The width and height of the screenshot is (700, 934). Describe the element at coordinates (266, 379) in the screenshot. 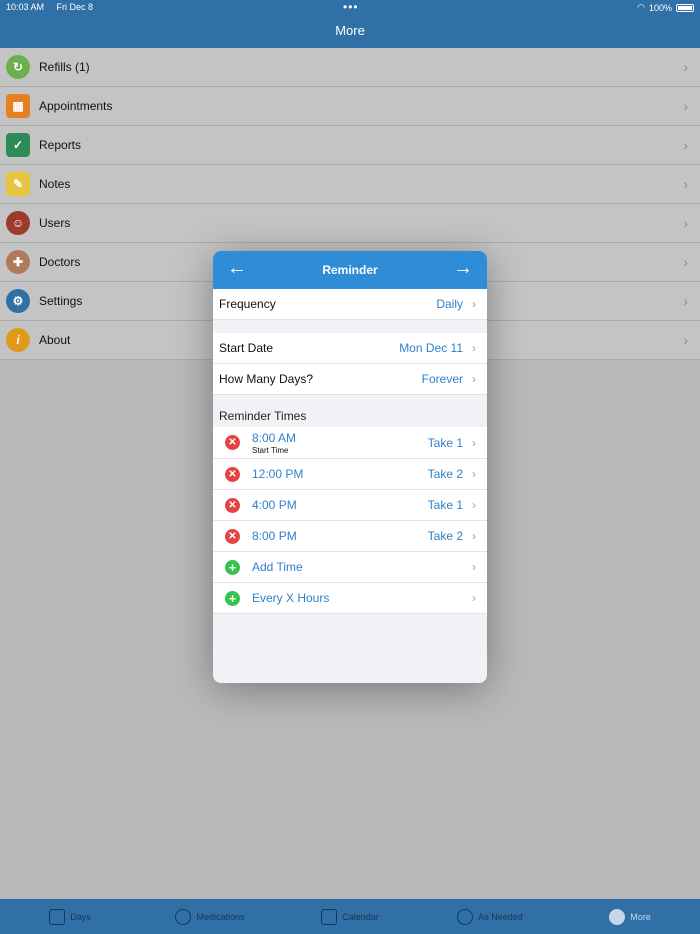

I see `how-many-days-label: How Many Days?` at that location.